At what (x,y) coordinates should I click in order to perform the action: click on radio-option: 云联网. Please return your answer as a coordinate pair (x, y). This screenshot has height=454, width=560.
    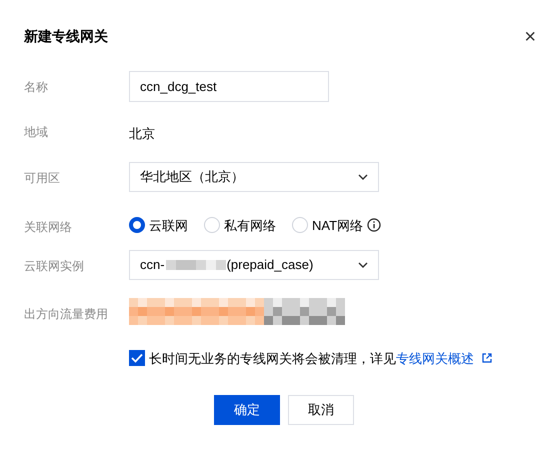
    Looking at the image, I should click on (158, 225).